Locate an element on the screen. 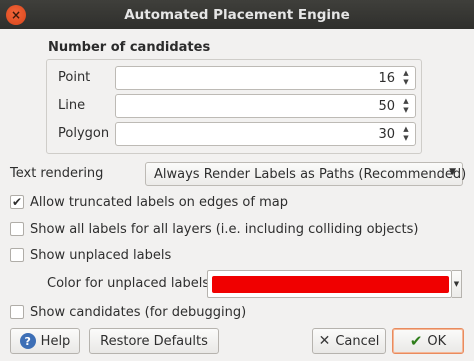 This screenshot has height=361, width=474. unplaced-color-label: Color for unplaced labels is located at coordinates (128, 283).